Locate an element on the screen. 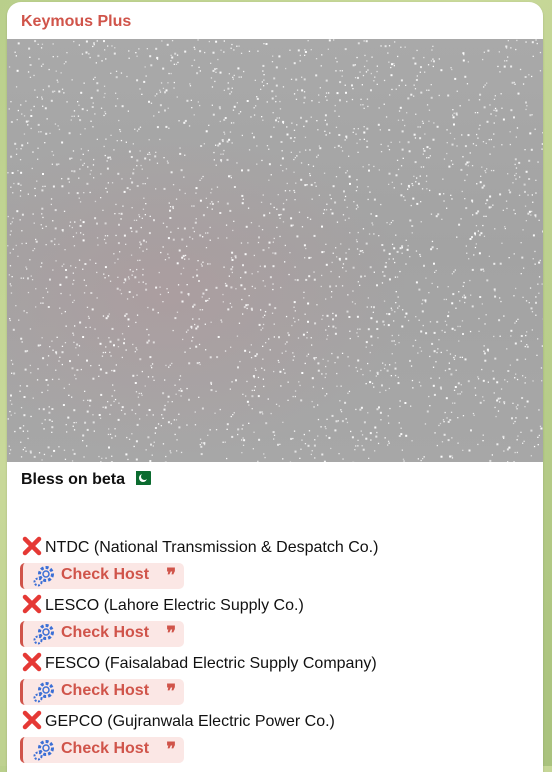 The width and height of the screenshot is (552, 772). caption-title: Bless on beta is located at coordinates (86, 480).